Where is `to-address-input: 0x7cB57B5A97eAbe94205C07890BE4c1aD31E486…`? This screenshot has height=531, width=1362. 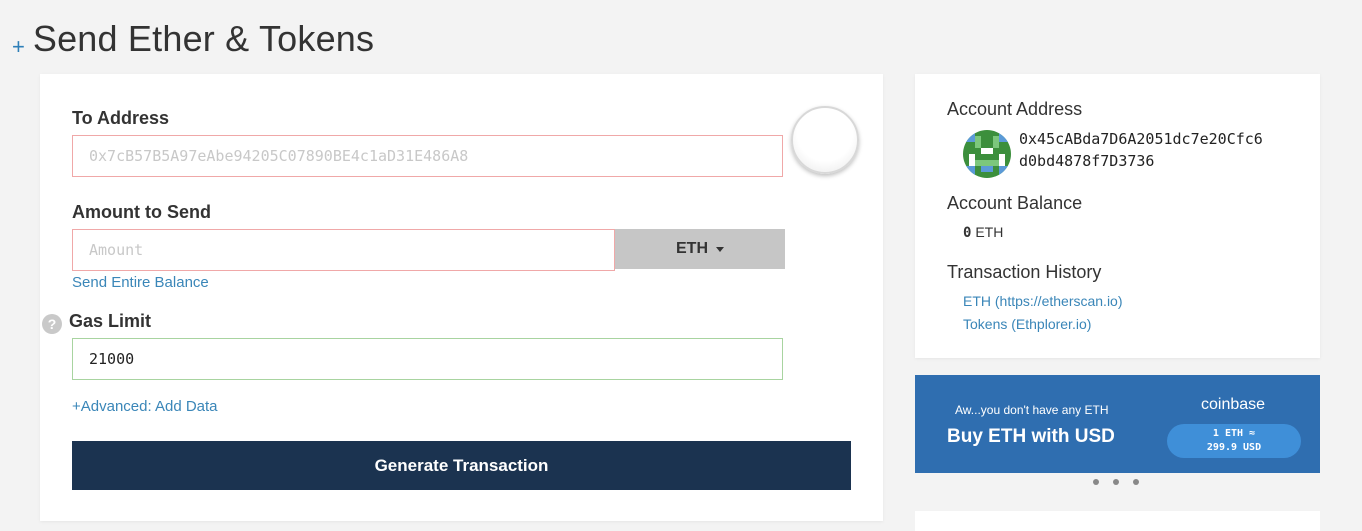
to-address-input: 0x7cB57B5A97eAbe94205C07890BE4c1aD31E486… is located at coordinates (427, 156).